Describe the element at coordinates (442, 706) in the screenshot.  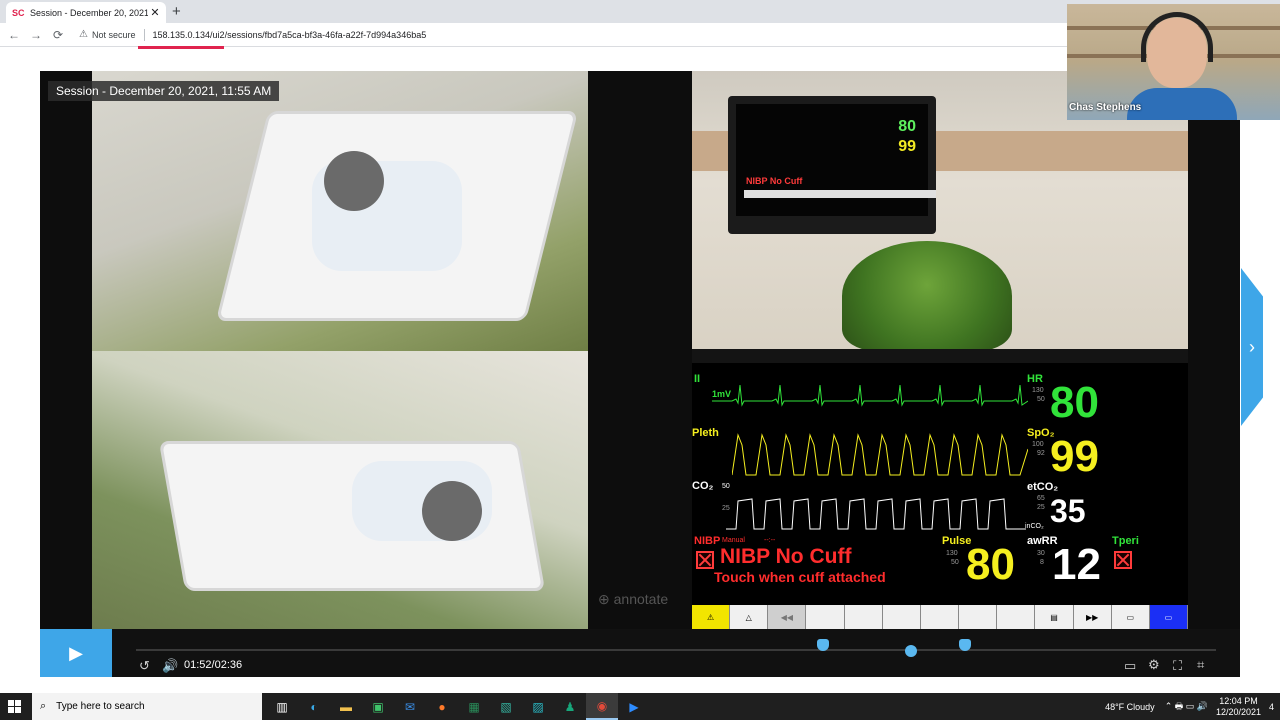
I see `firefox-icon: ●` at that location.